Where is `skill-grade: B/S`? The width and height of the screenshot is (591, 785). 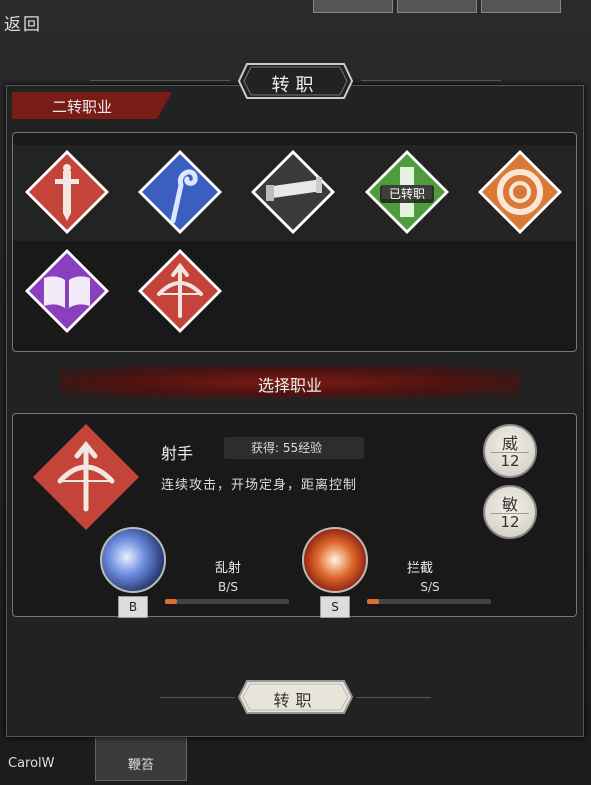
skill-grade: B/S is located at coordinates (228, 587).